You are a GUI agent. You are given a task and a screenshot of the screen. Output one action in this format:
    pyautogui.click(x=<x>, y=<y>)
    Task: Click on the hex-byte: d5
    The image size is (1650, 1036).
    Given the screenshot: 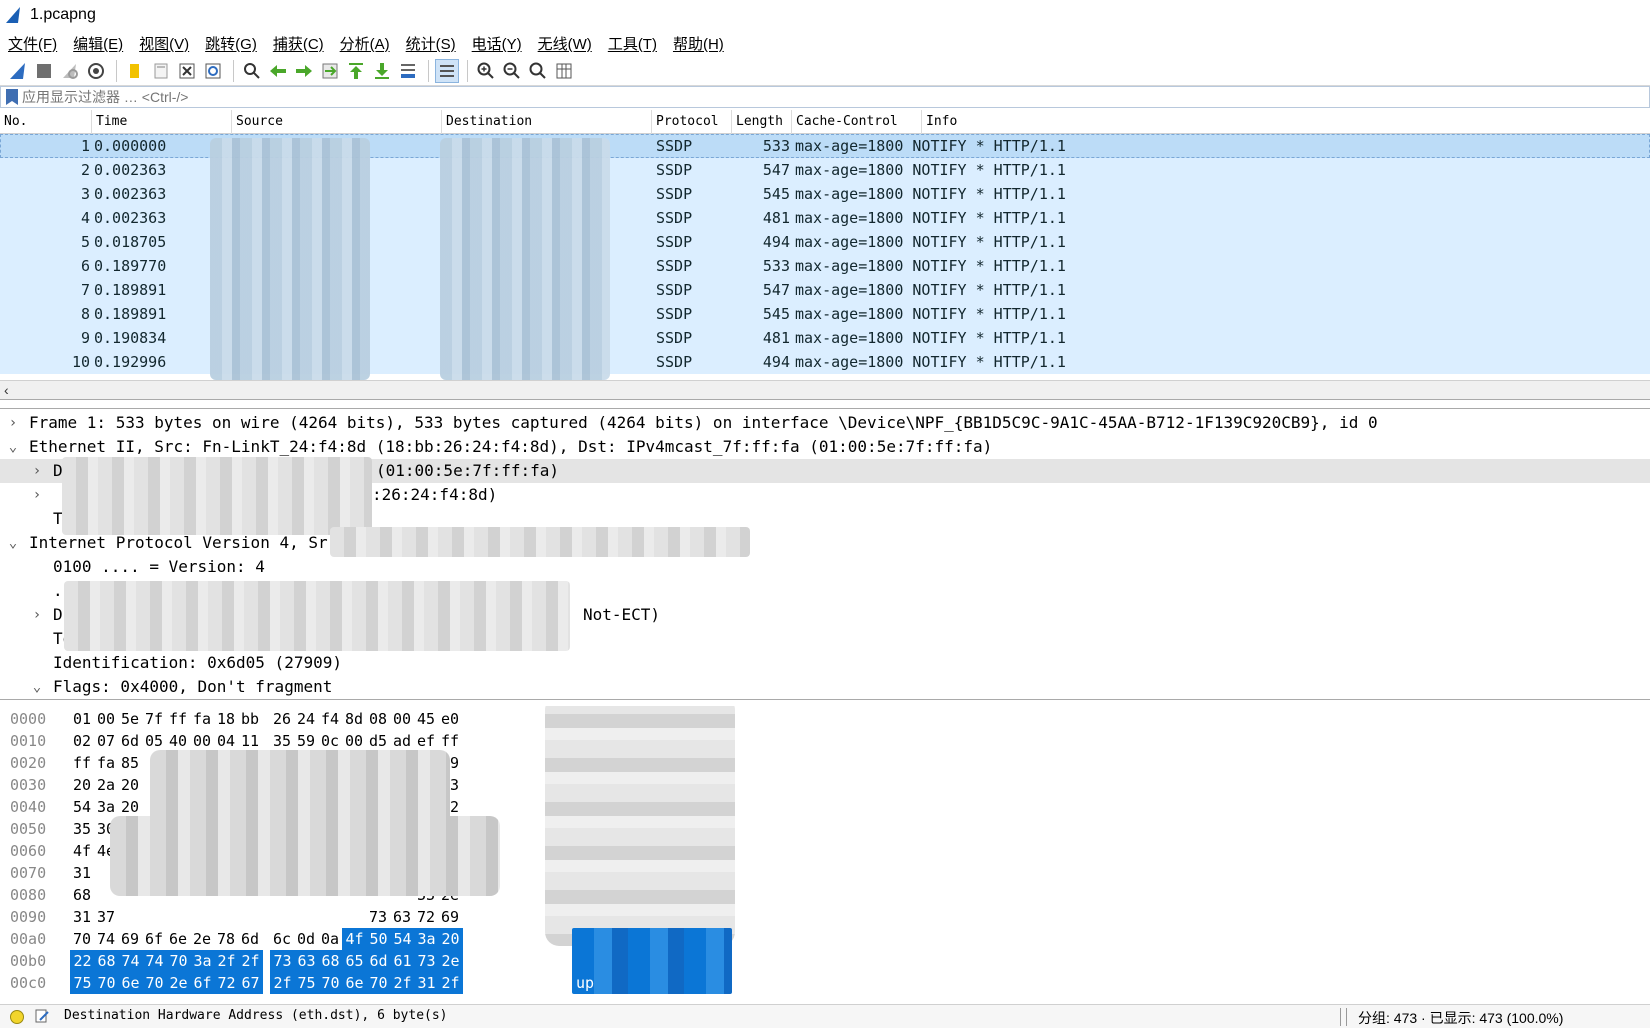 What is the action you would take?
    pyautogui.click(x=378, y=741)
    